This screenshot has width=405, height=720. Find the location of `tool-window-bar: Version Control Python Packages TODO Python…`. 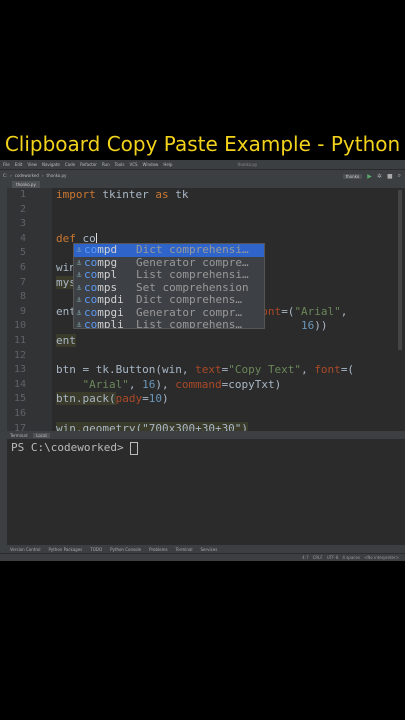

tool-window-bar: Version Control Python Packages TODO Python… is located at coordinates (202, 549).